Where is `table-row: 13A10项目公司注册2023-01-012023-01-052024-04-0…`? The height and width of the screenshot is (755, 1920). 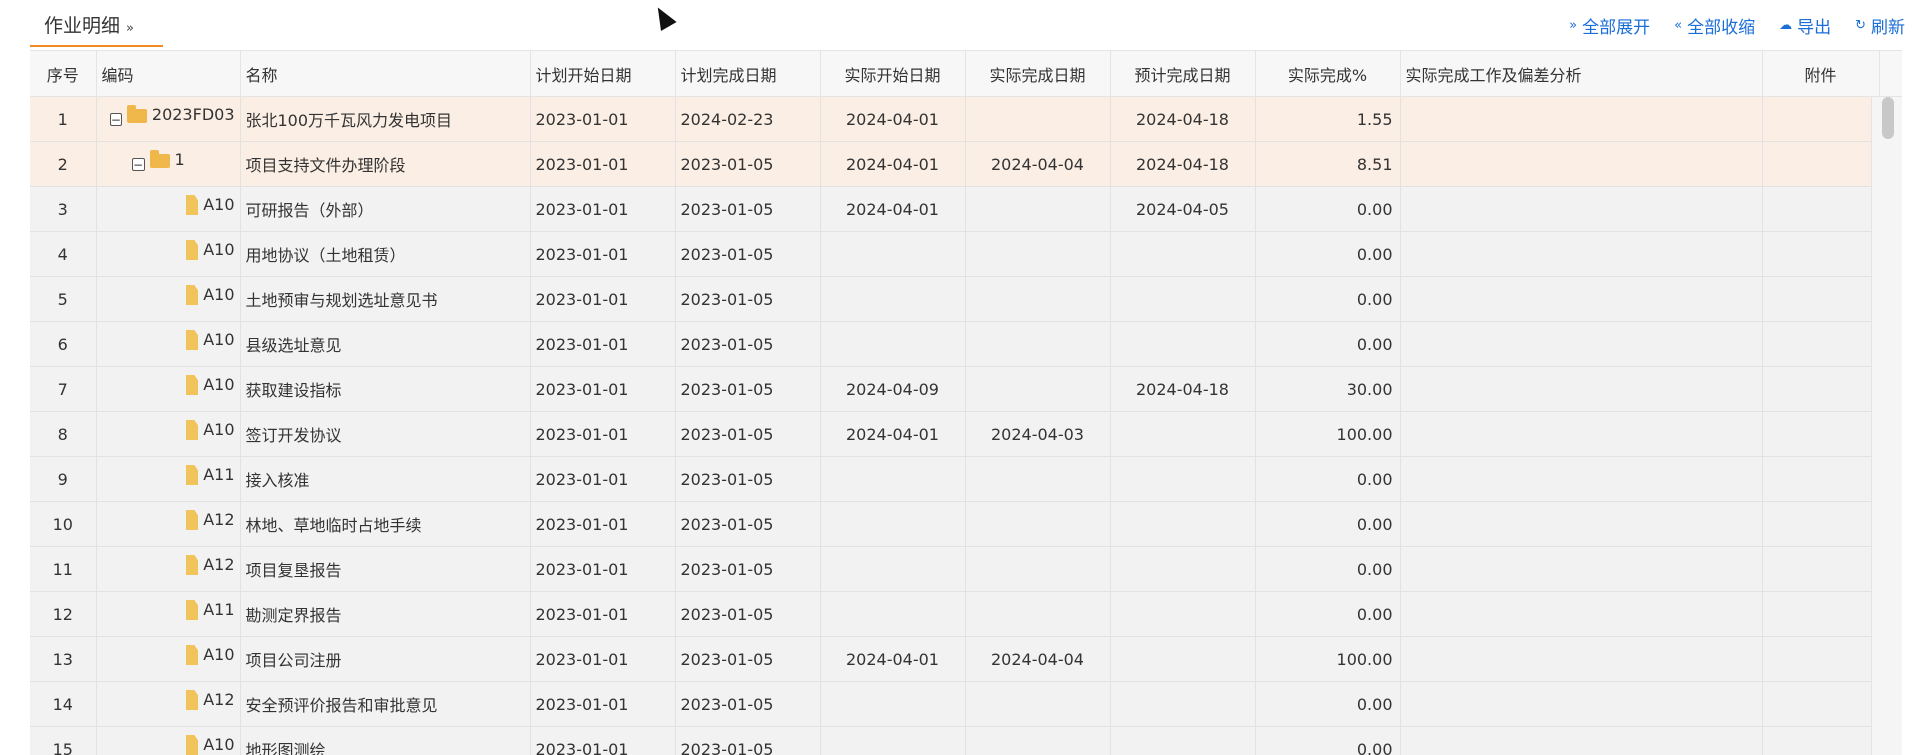
table-row: 13A10项目公司注册2023-01-012023-01-052024-04-0… is located at coordinates (966, 659).